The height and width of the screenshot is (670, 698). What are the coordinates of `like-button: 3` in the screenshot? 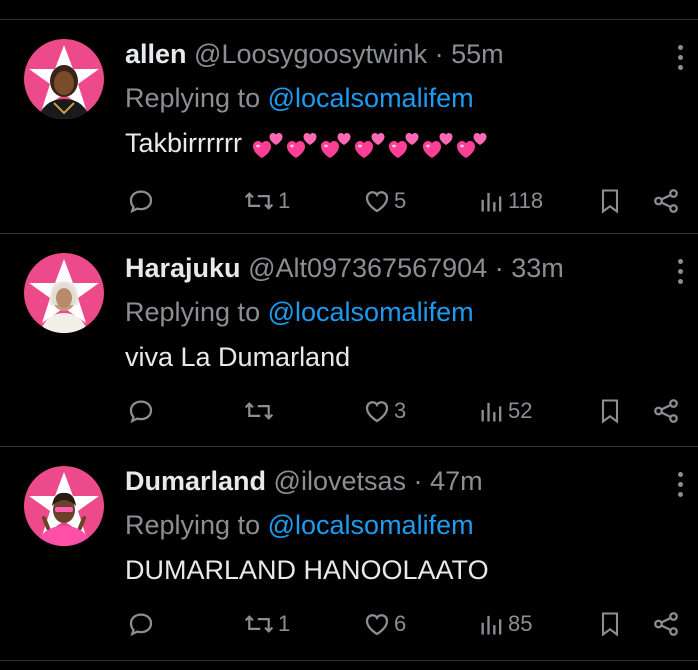 It's located at (384, 411).